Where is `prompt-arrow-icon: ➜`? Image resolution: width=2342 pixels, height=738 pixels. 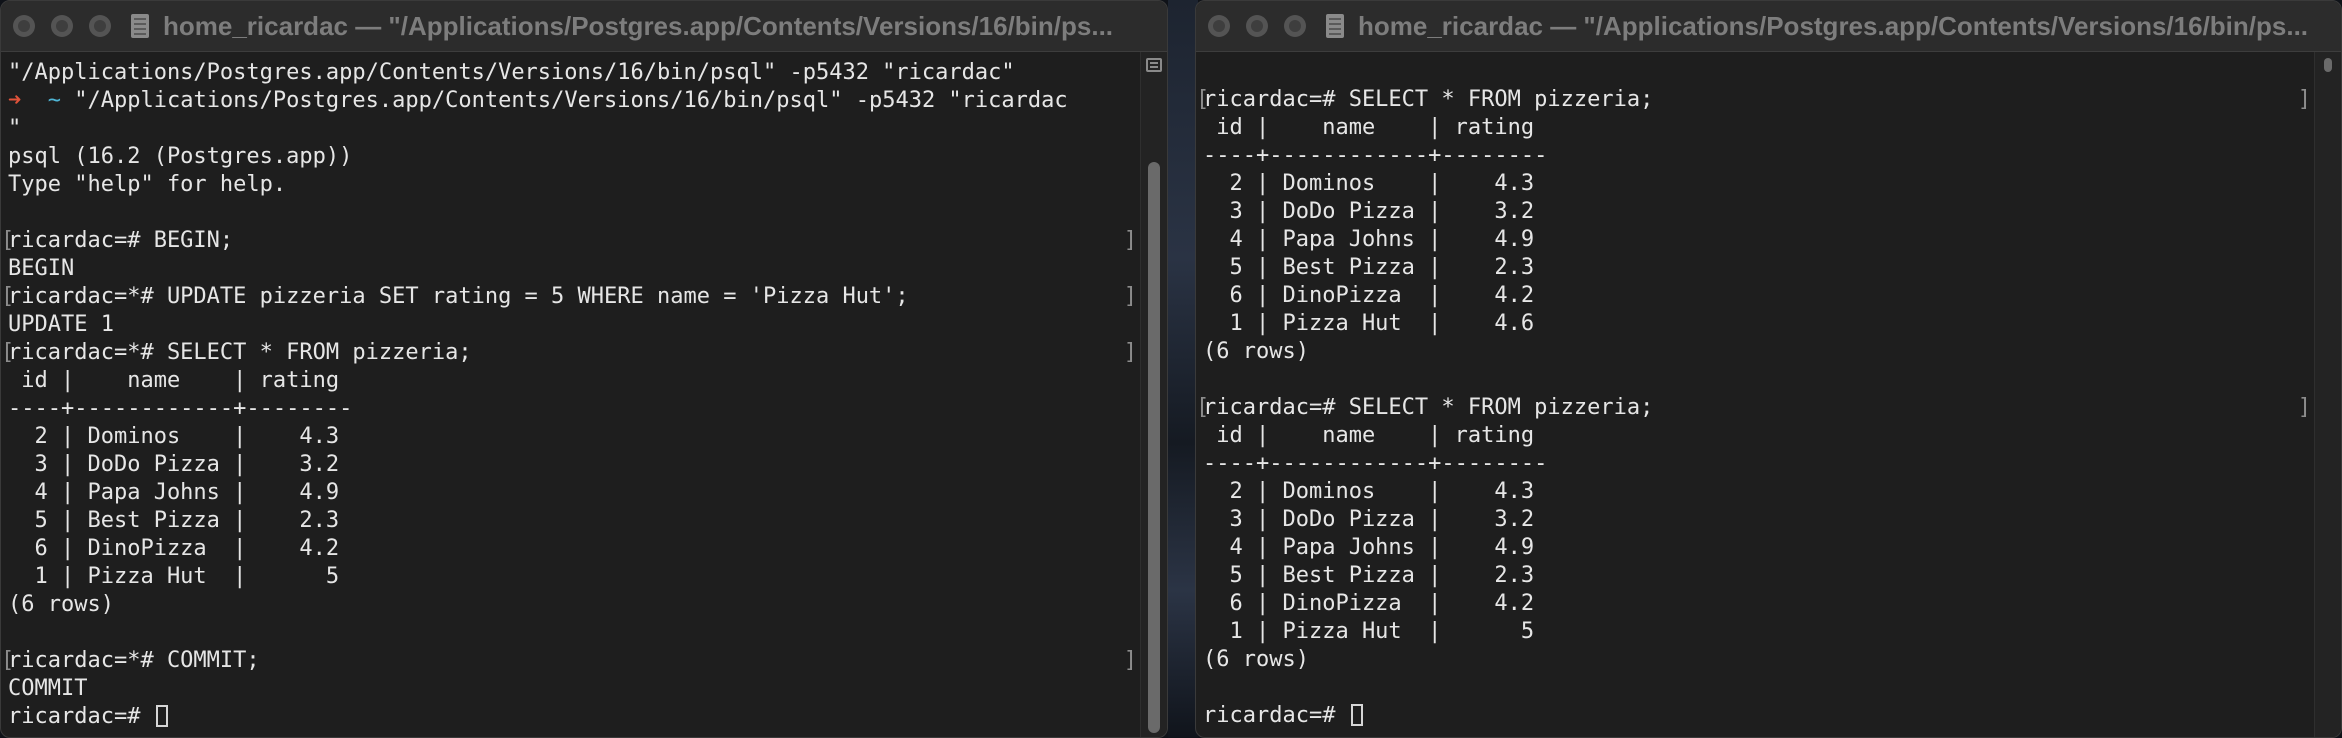 prompt-arrow-icon: ➜ is located at coordinates (15, 100).